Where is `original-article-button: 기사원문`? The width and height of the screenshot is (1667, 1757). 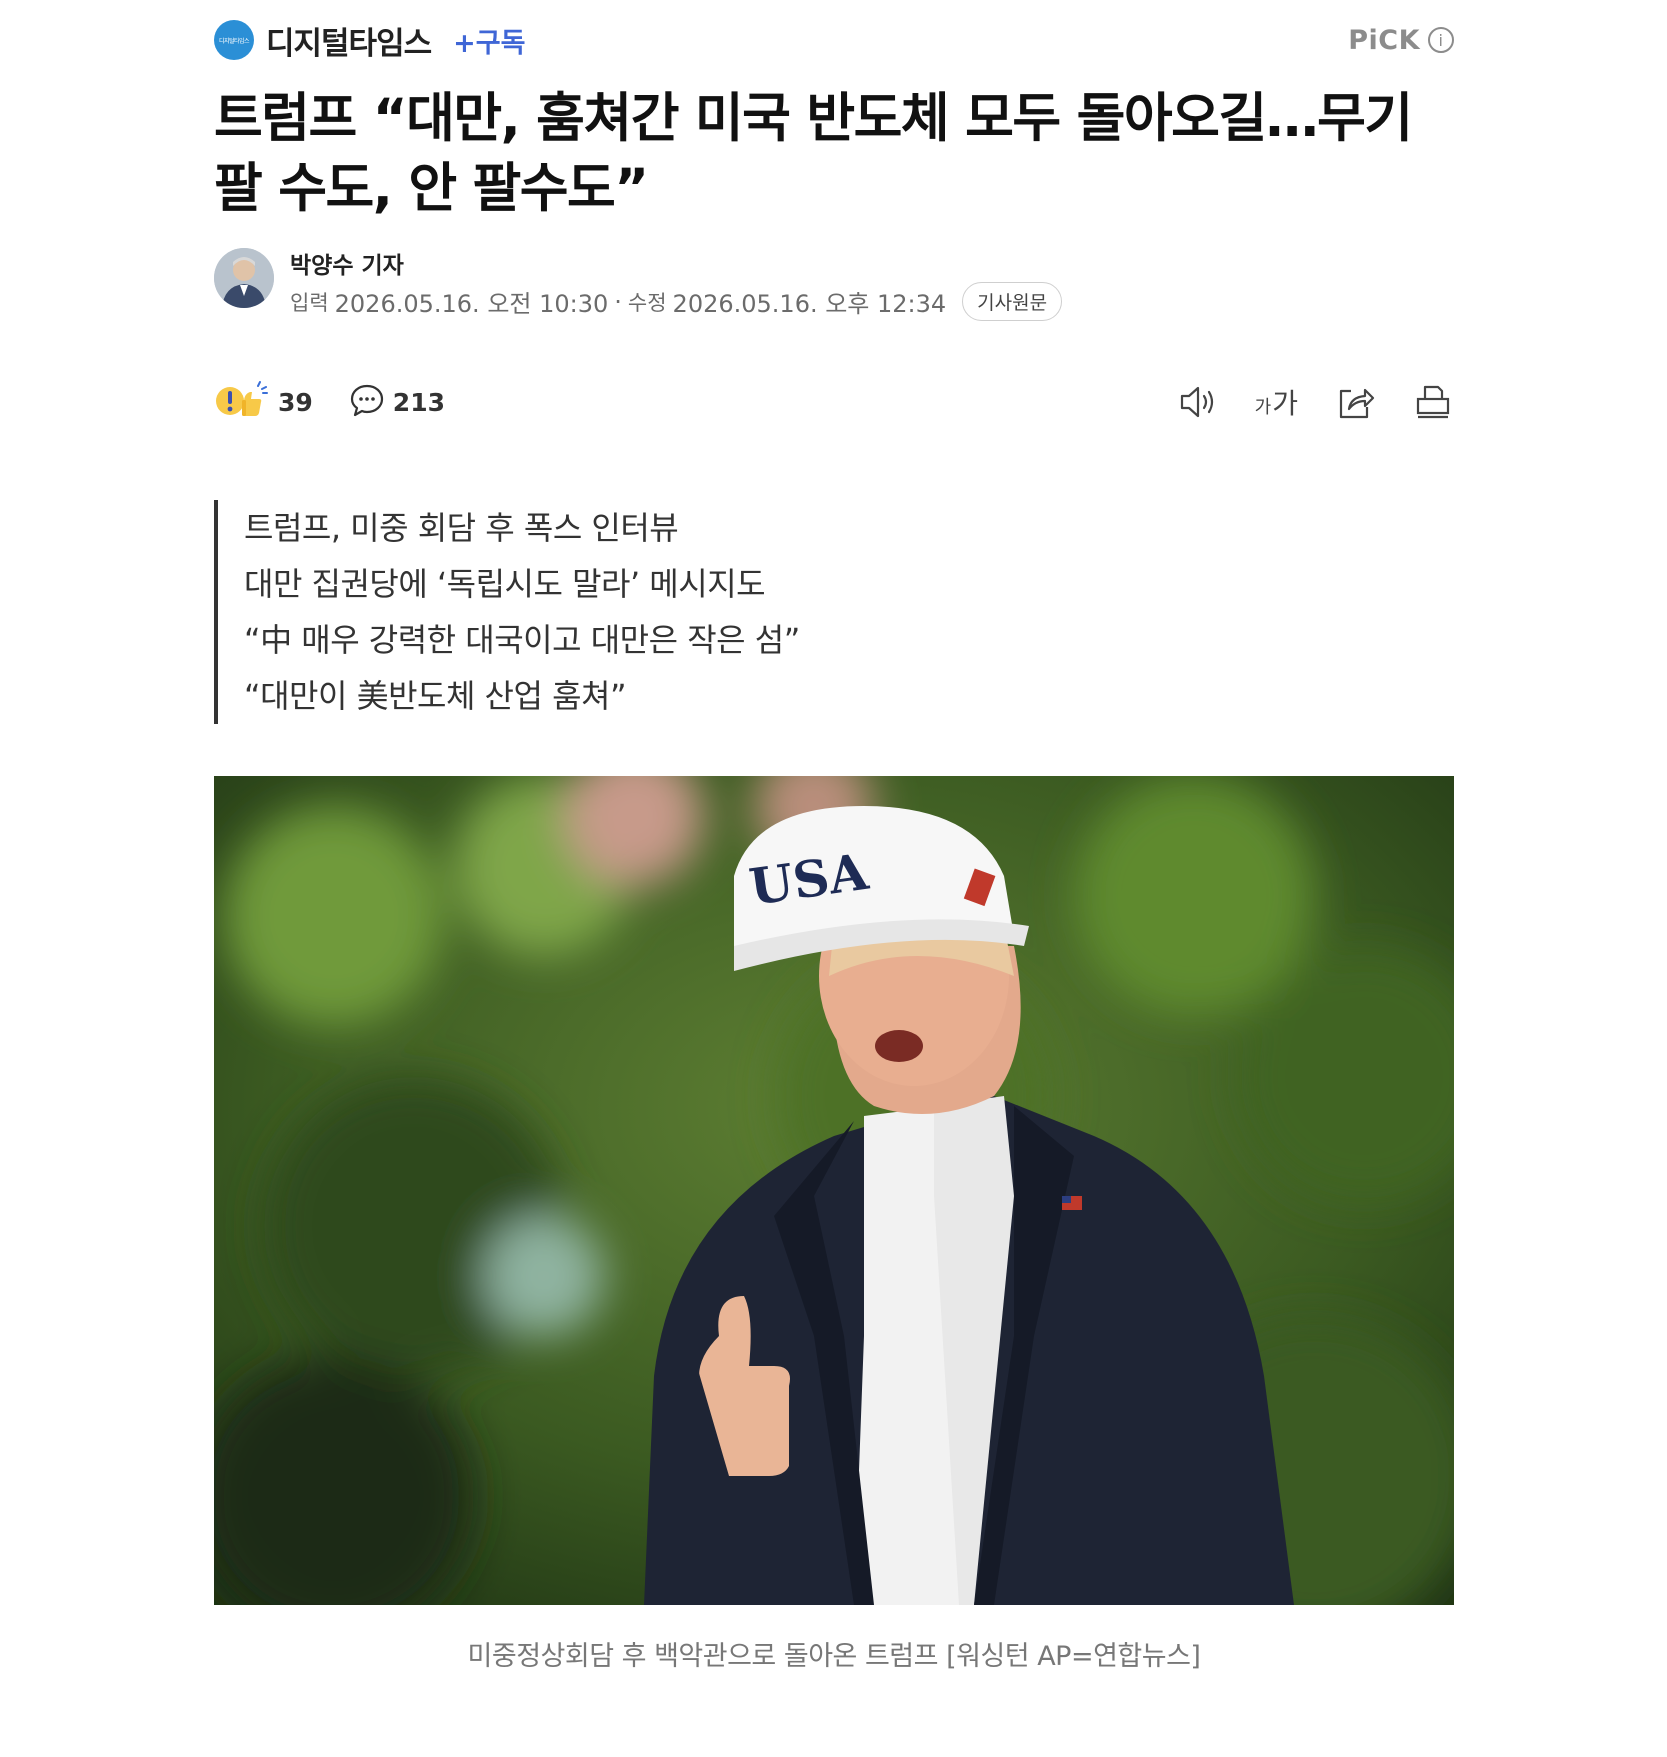 original-article-button: 기사원문 is located at coordinates (1012, 301).